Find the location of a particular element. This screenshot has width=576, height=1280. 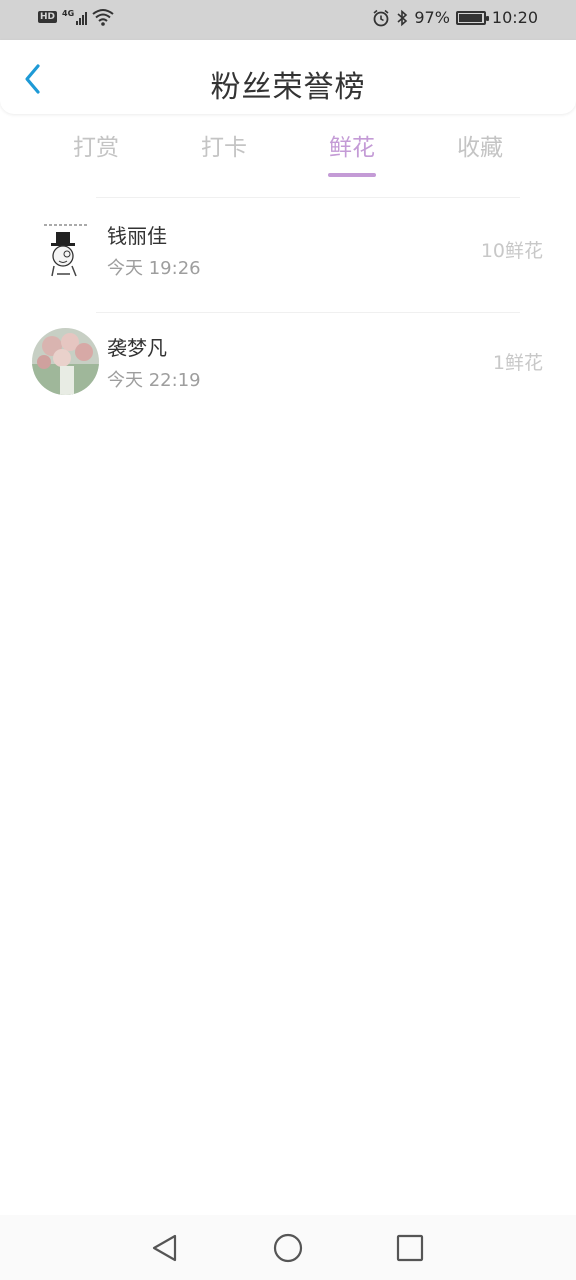

system-nav-bar is located at coordinates (288, 1247).